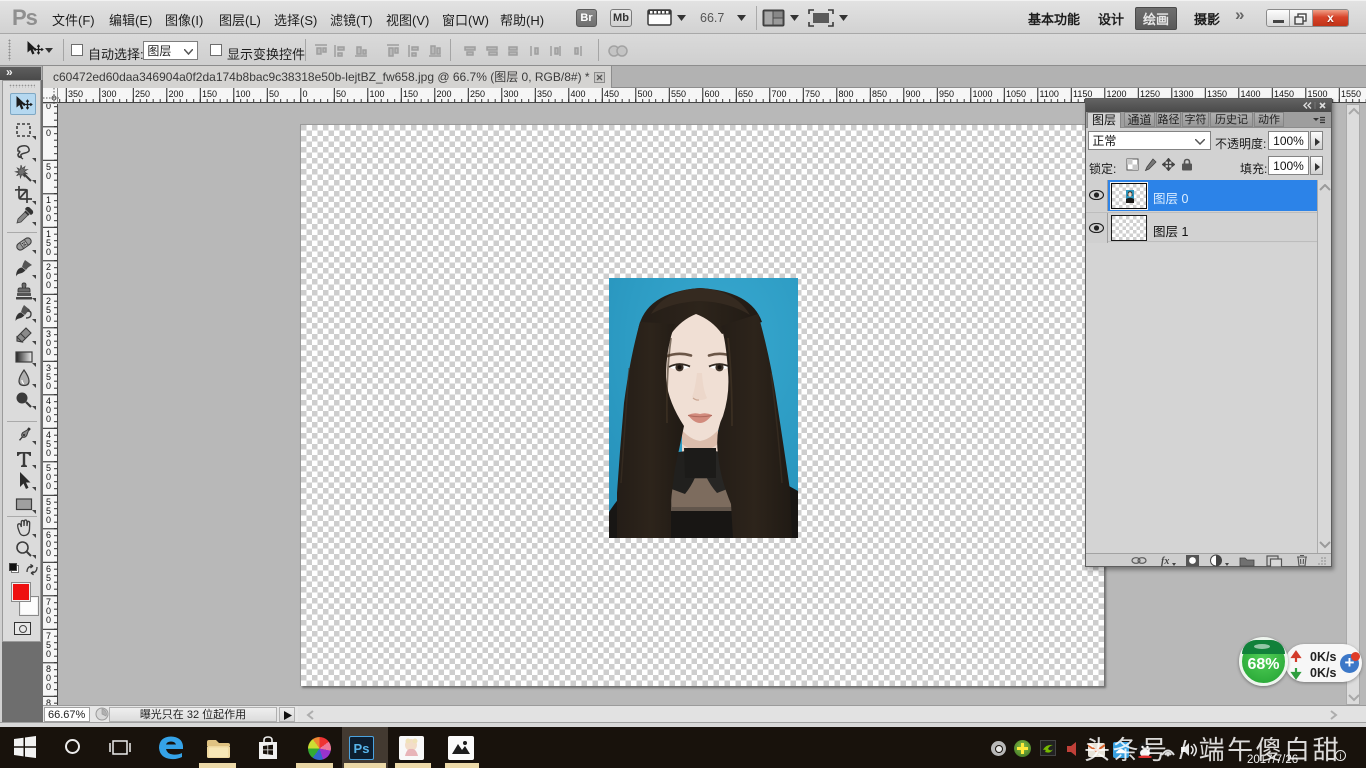 The width and height of the screenshot is (1366, 768). What do you see at coordinates (1165, 561) in the screenshot?
I see `svg-text: fx` at bounding box center [1165, 561].